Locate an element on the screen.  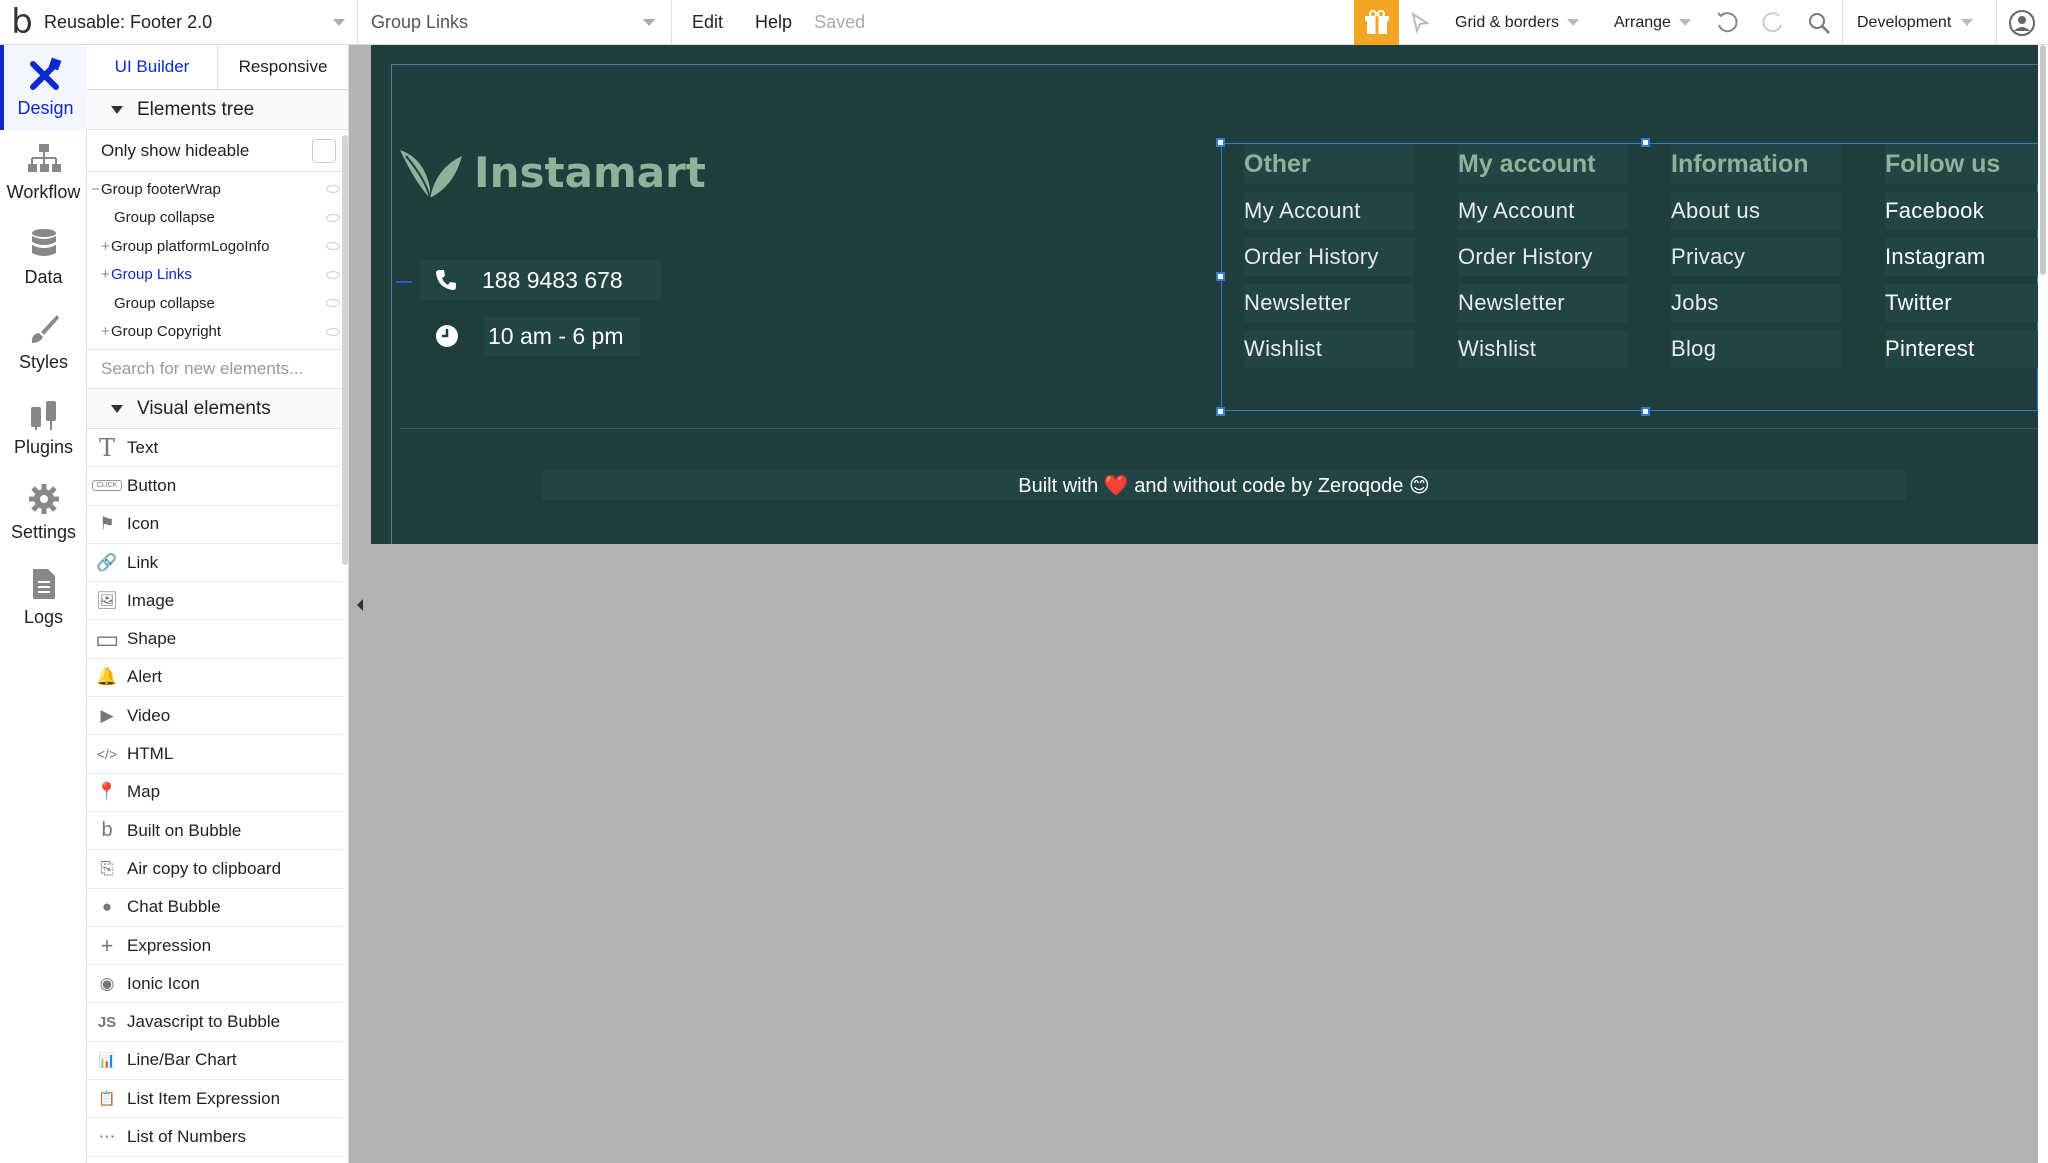
brand-logo: Instamart is located at coordinates (551, 172).